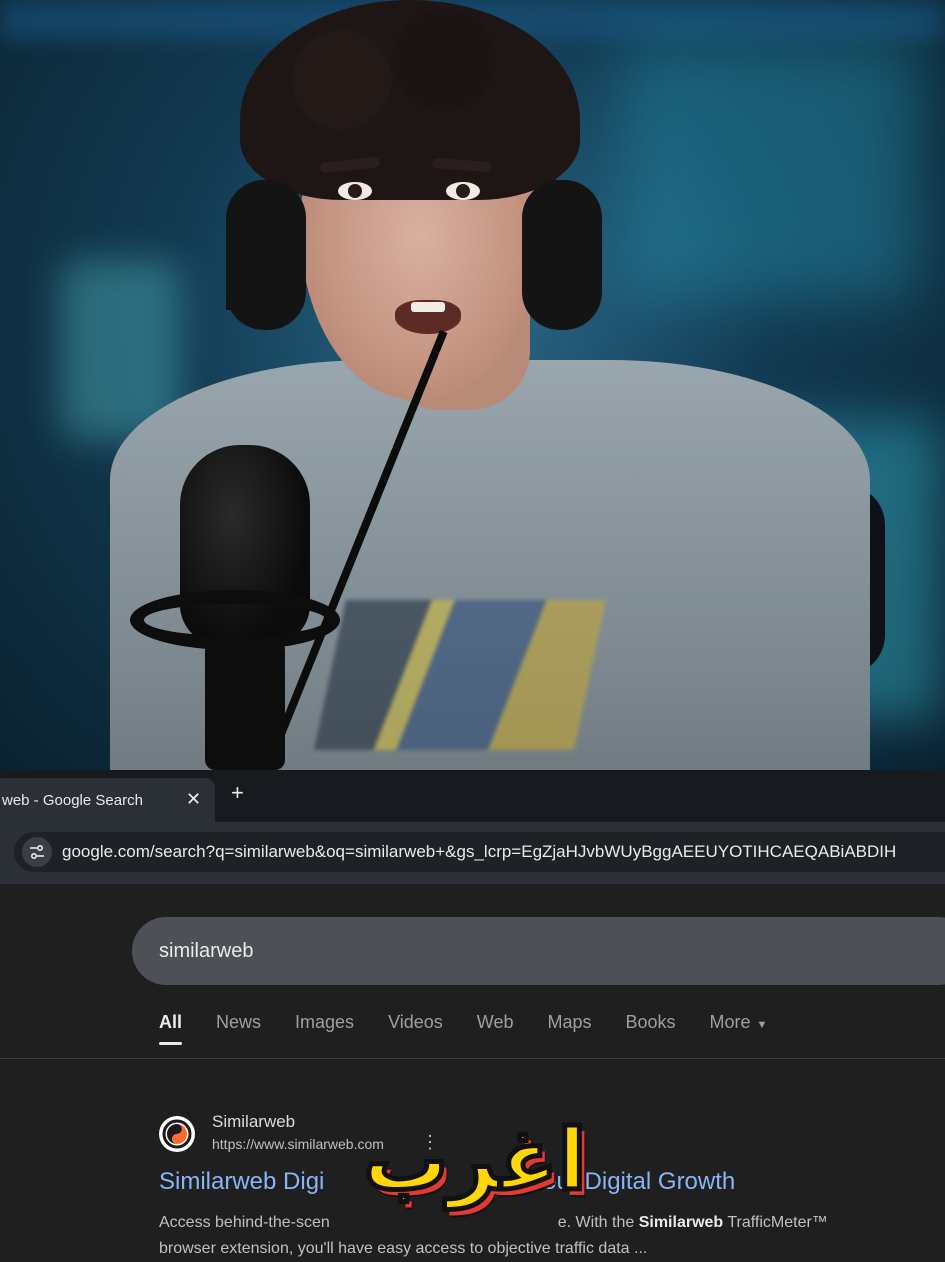  I want to click on close-icon: ✕, so click(193, 799).